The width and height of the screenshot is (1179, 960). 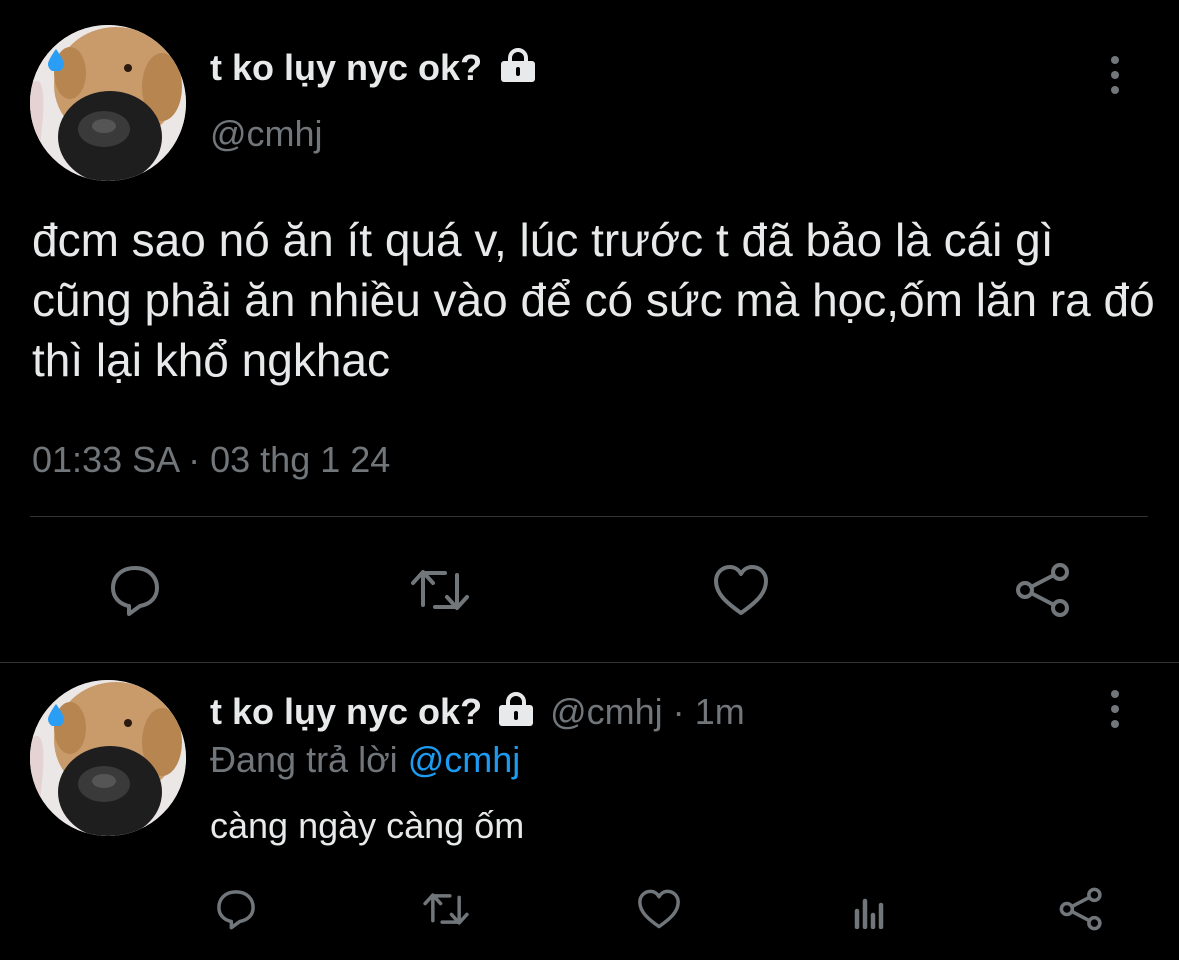 I want to click on author-name-text: t ko lụy nyc ok?, so click(x=346, y=67).